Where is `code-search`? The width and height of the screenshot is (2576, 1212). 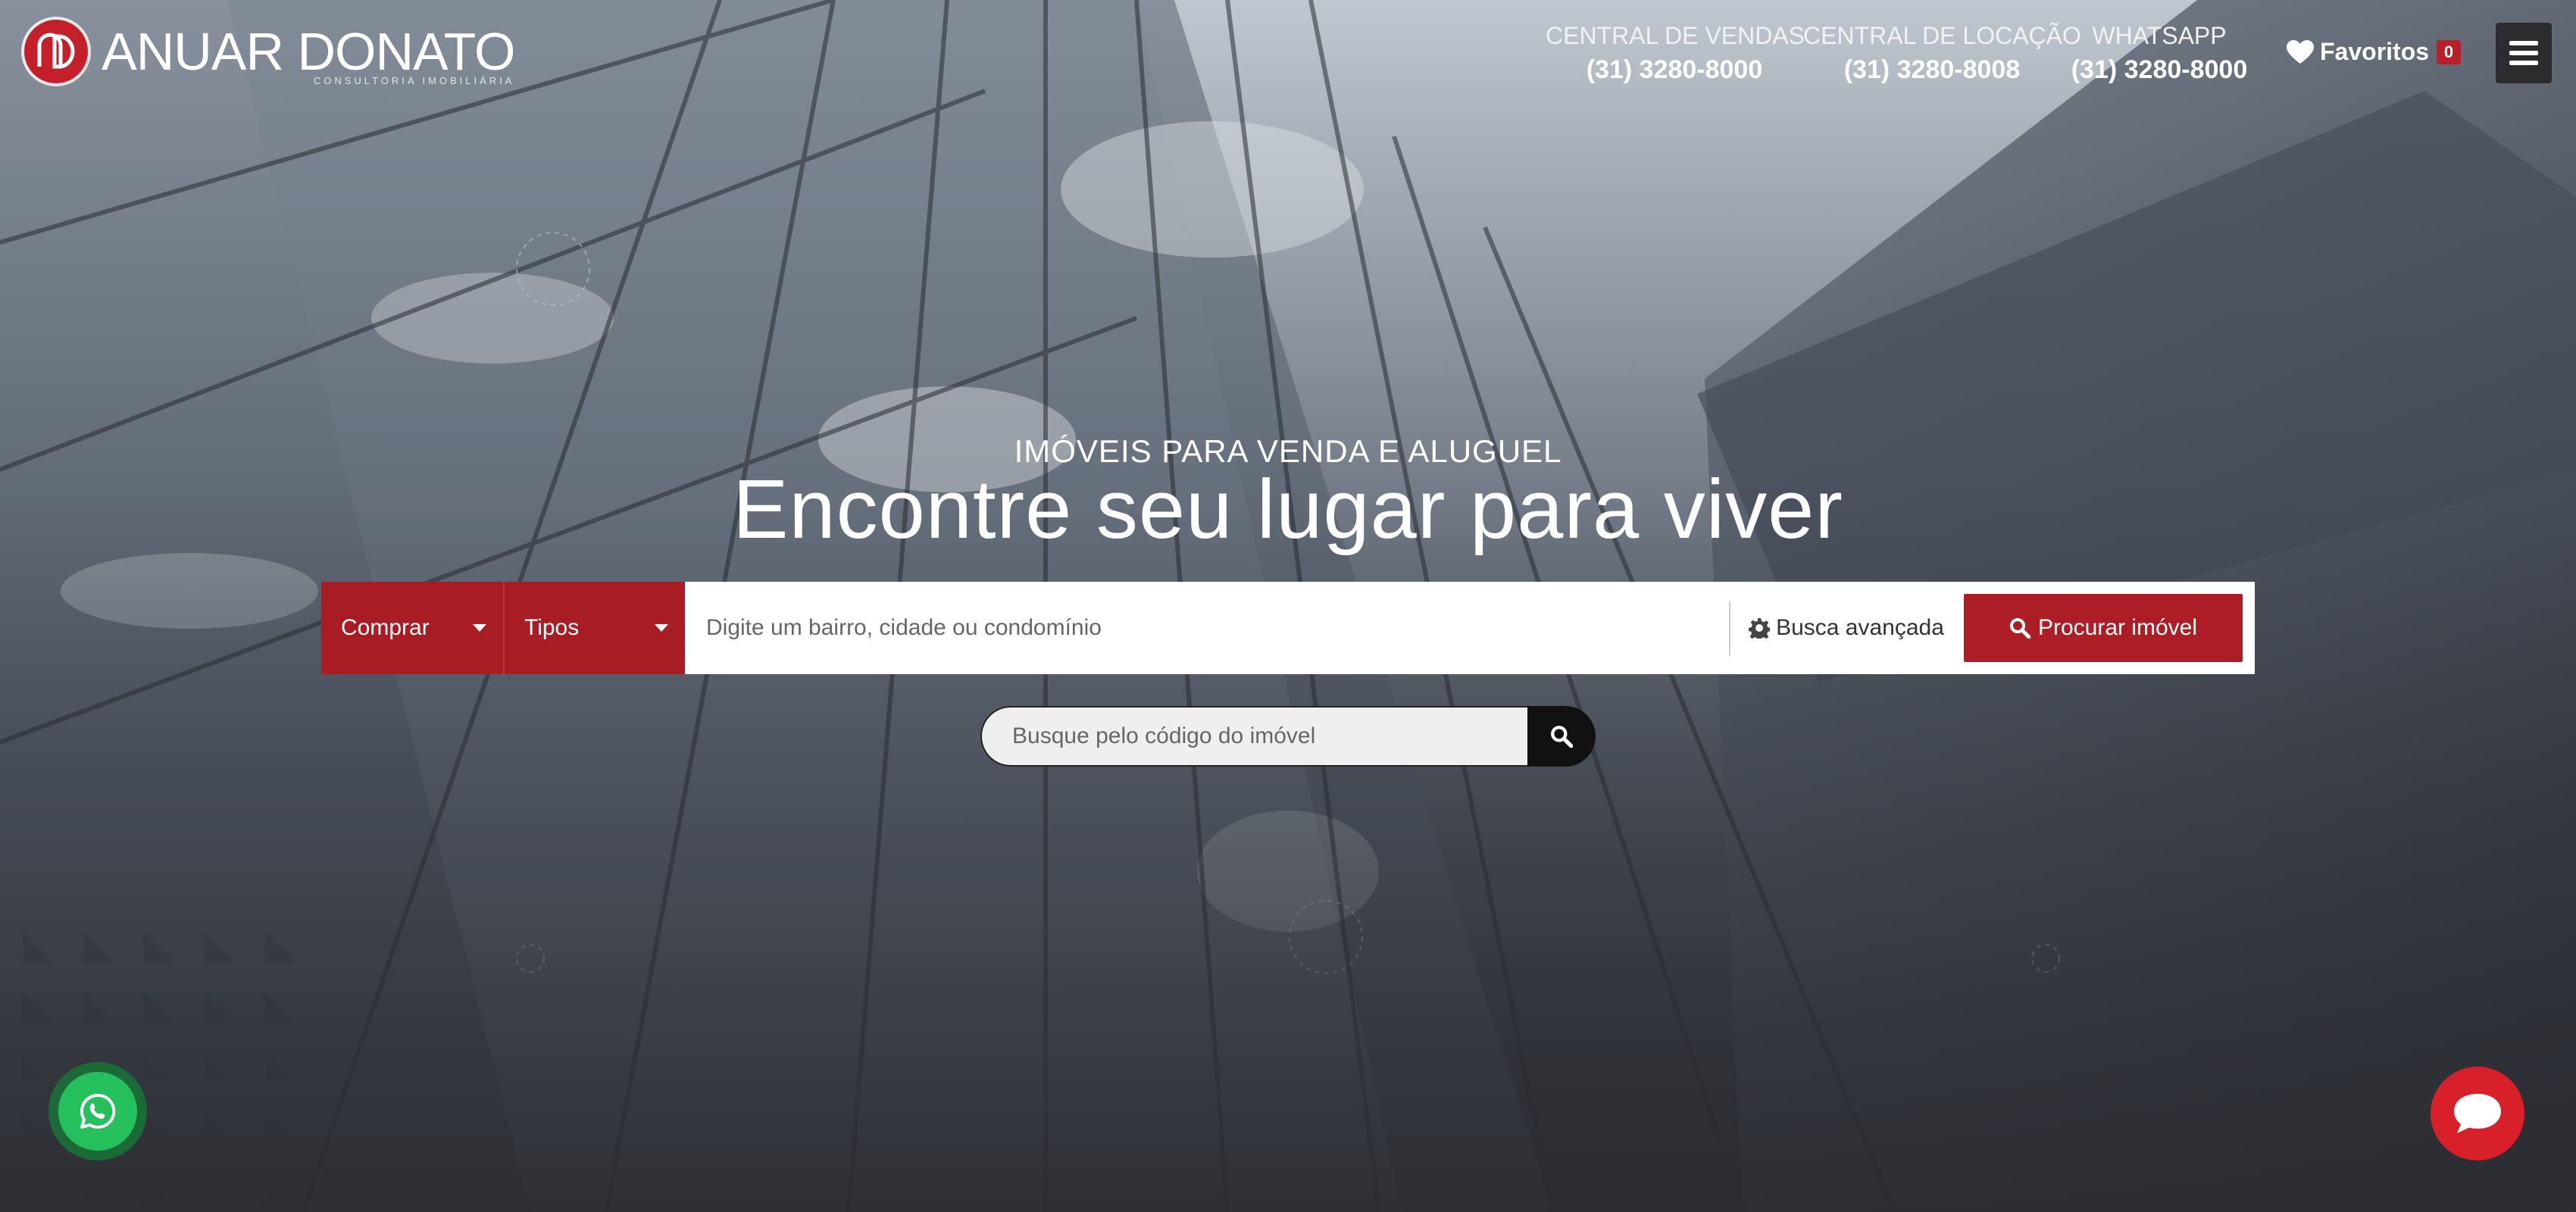 code-search is located at coordinates (1288, 736).